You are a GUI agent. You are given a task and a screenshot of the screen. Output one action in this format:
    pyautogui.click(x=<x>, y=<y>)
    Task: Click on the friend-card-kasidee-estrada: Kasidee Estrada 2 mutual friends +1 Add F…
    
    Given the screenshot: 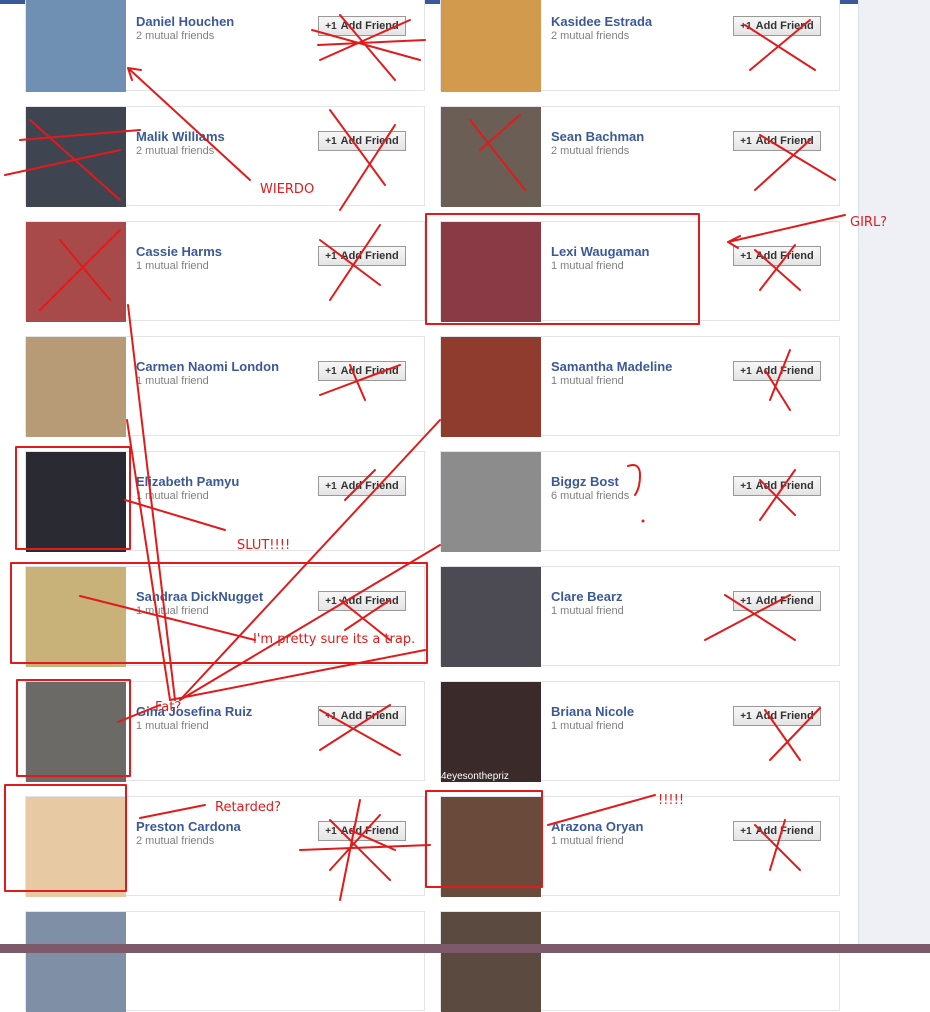 What is the action you would take?
    pyautogui.click(x=640, y=46)
    